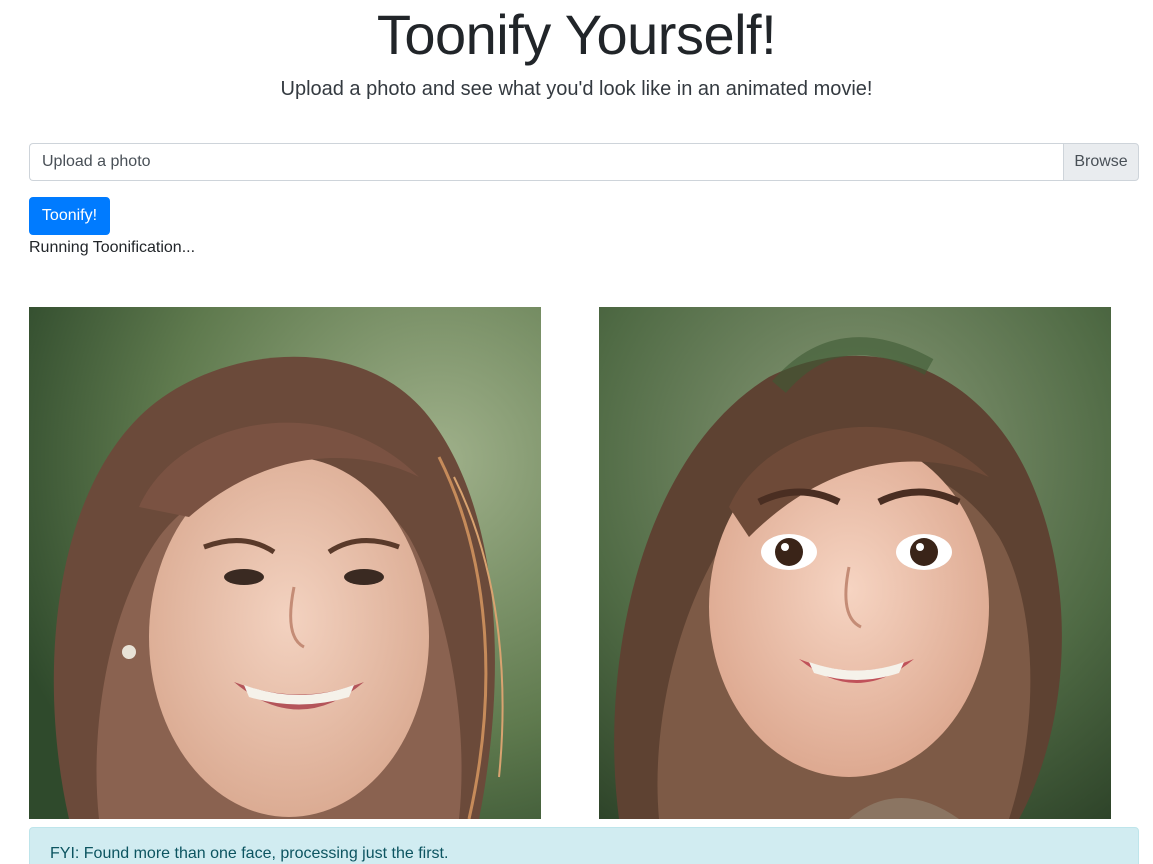 This screenshot has width=1153, height=864. I want to click on page-title: Toonify Yourself!, so click(576, 34).